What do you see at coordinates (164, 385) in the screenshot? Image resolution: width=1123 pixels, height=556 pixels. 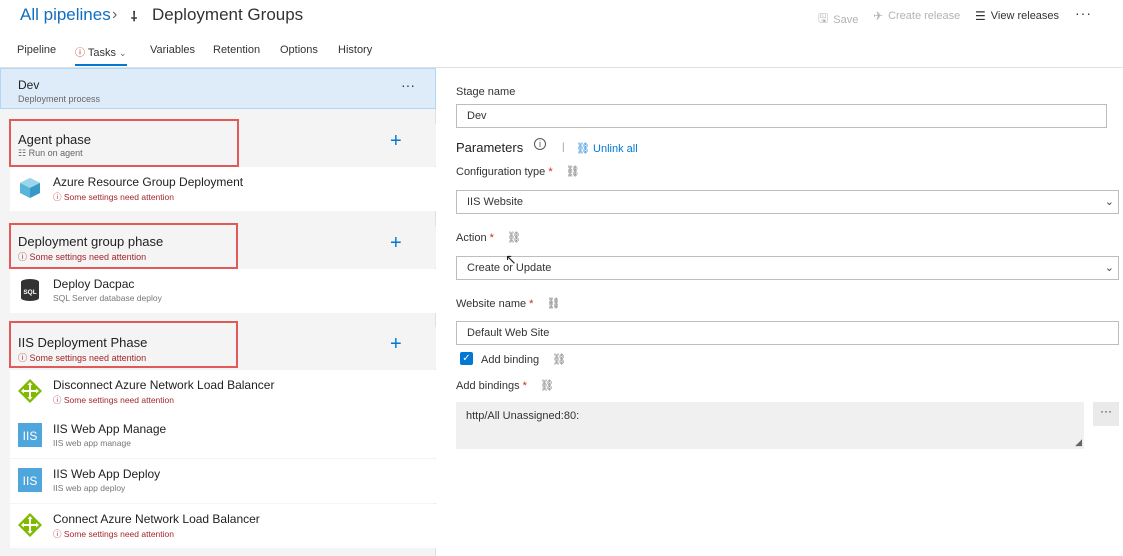 I see `task-name: Disconnect Azure Network Load Balancer` at bounding box center [164, 385].